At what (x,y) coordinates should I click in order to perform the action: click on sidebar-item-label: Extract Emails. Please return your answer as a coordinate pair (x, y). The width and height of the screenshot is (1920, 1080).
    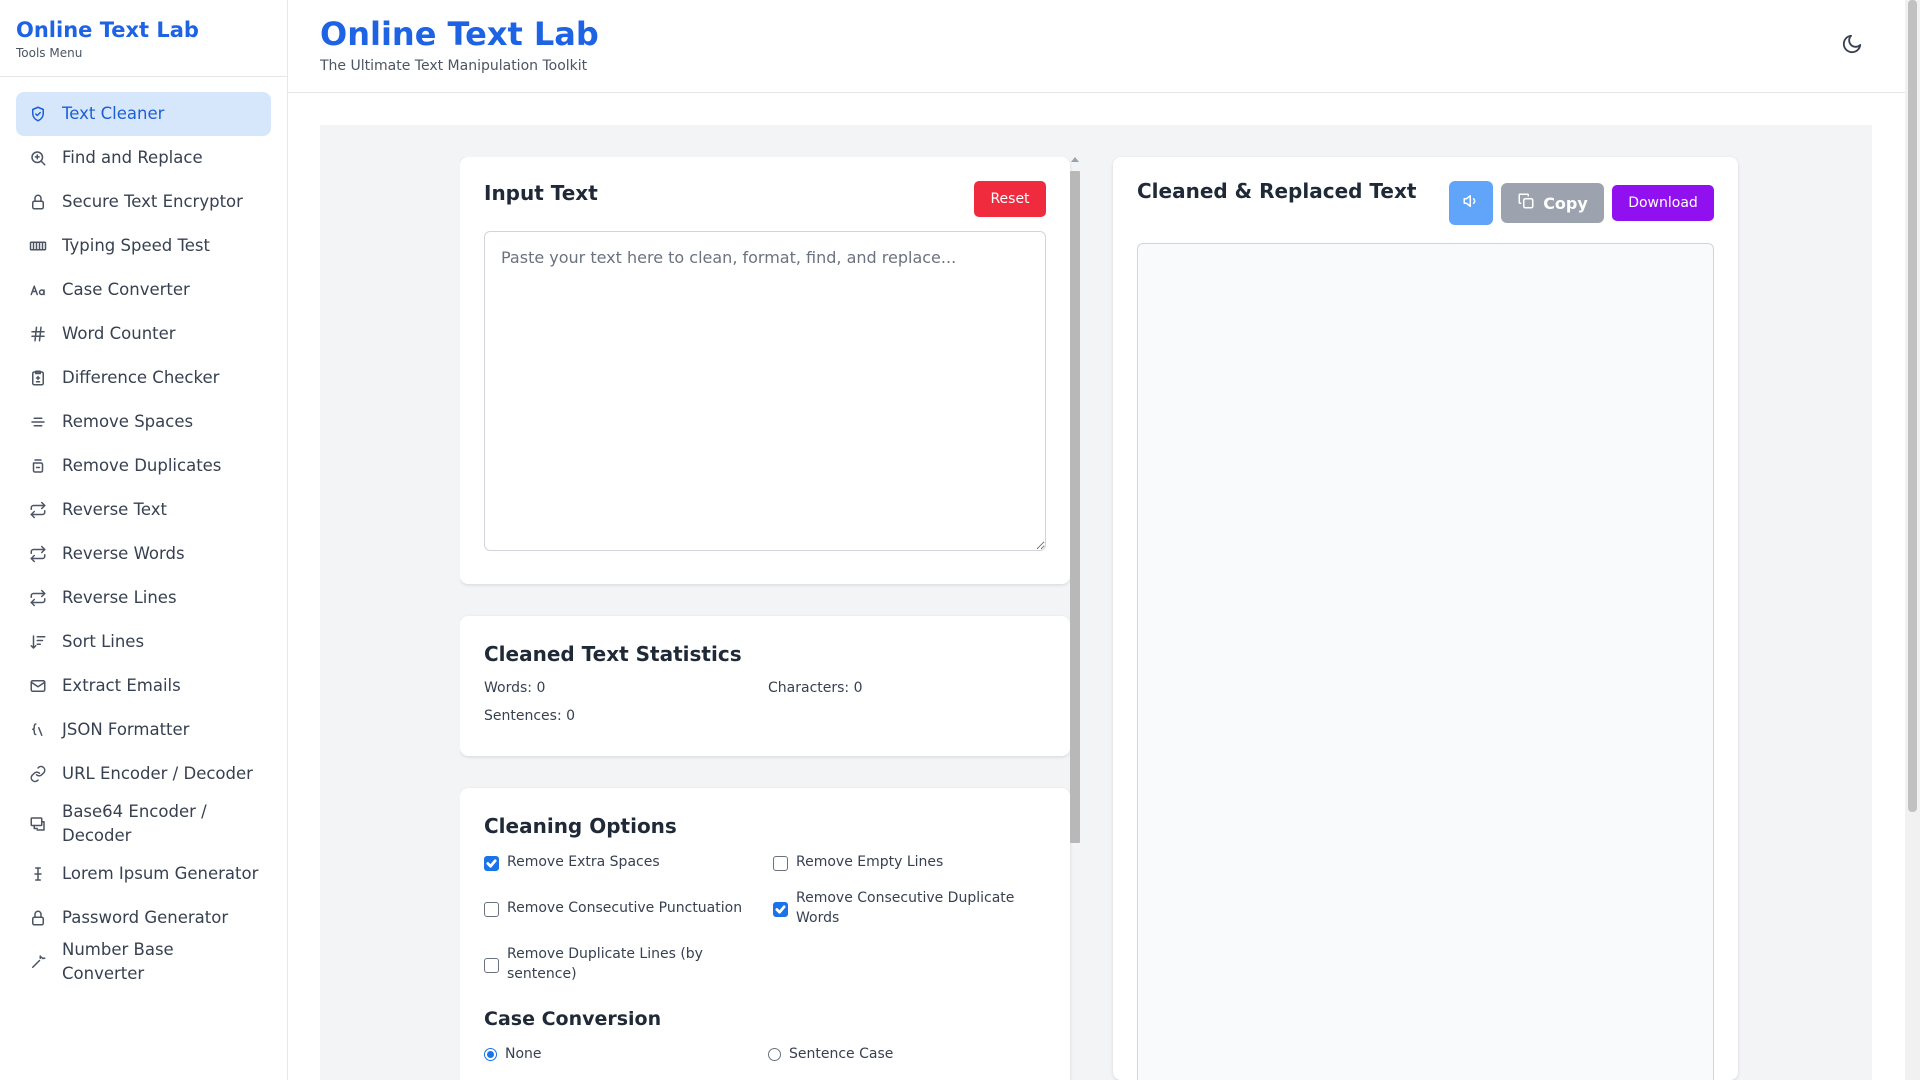
    Looking at the image, I should click on (121, 685).